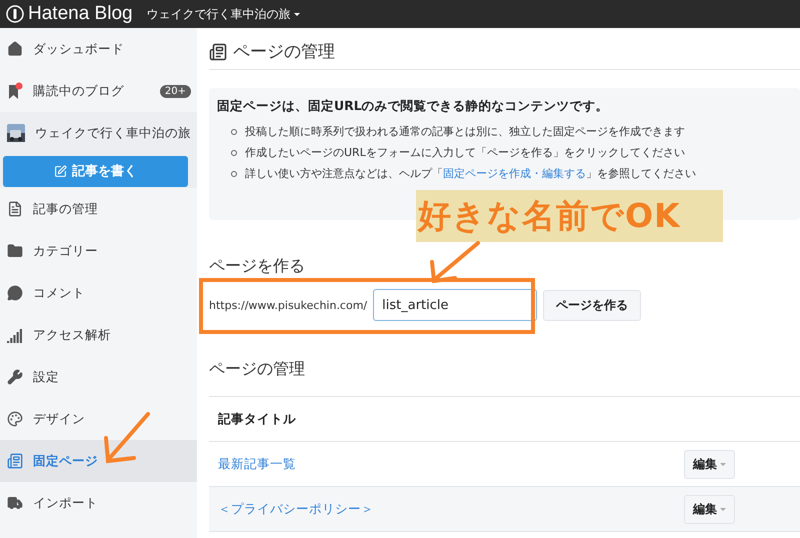  Describe the element at coordinates (60, 171) in the screenshot. I see `edit-icon` at that location.